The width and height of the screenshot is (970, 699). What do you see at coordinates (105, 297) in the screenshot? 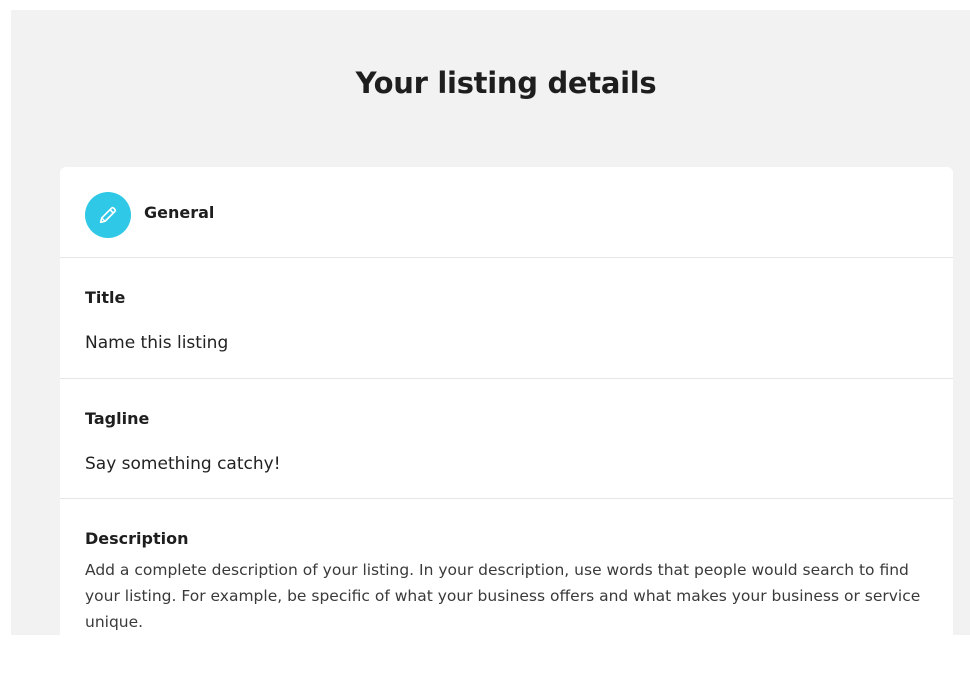
I see `title-field-label: Title` at bounding box center [105, 297].